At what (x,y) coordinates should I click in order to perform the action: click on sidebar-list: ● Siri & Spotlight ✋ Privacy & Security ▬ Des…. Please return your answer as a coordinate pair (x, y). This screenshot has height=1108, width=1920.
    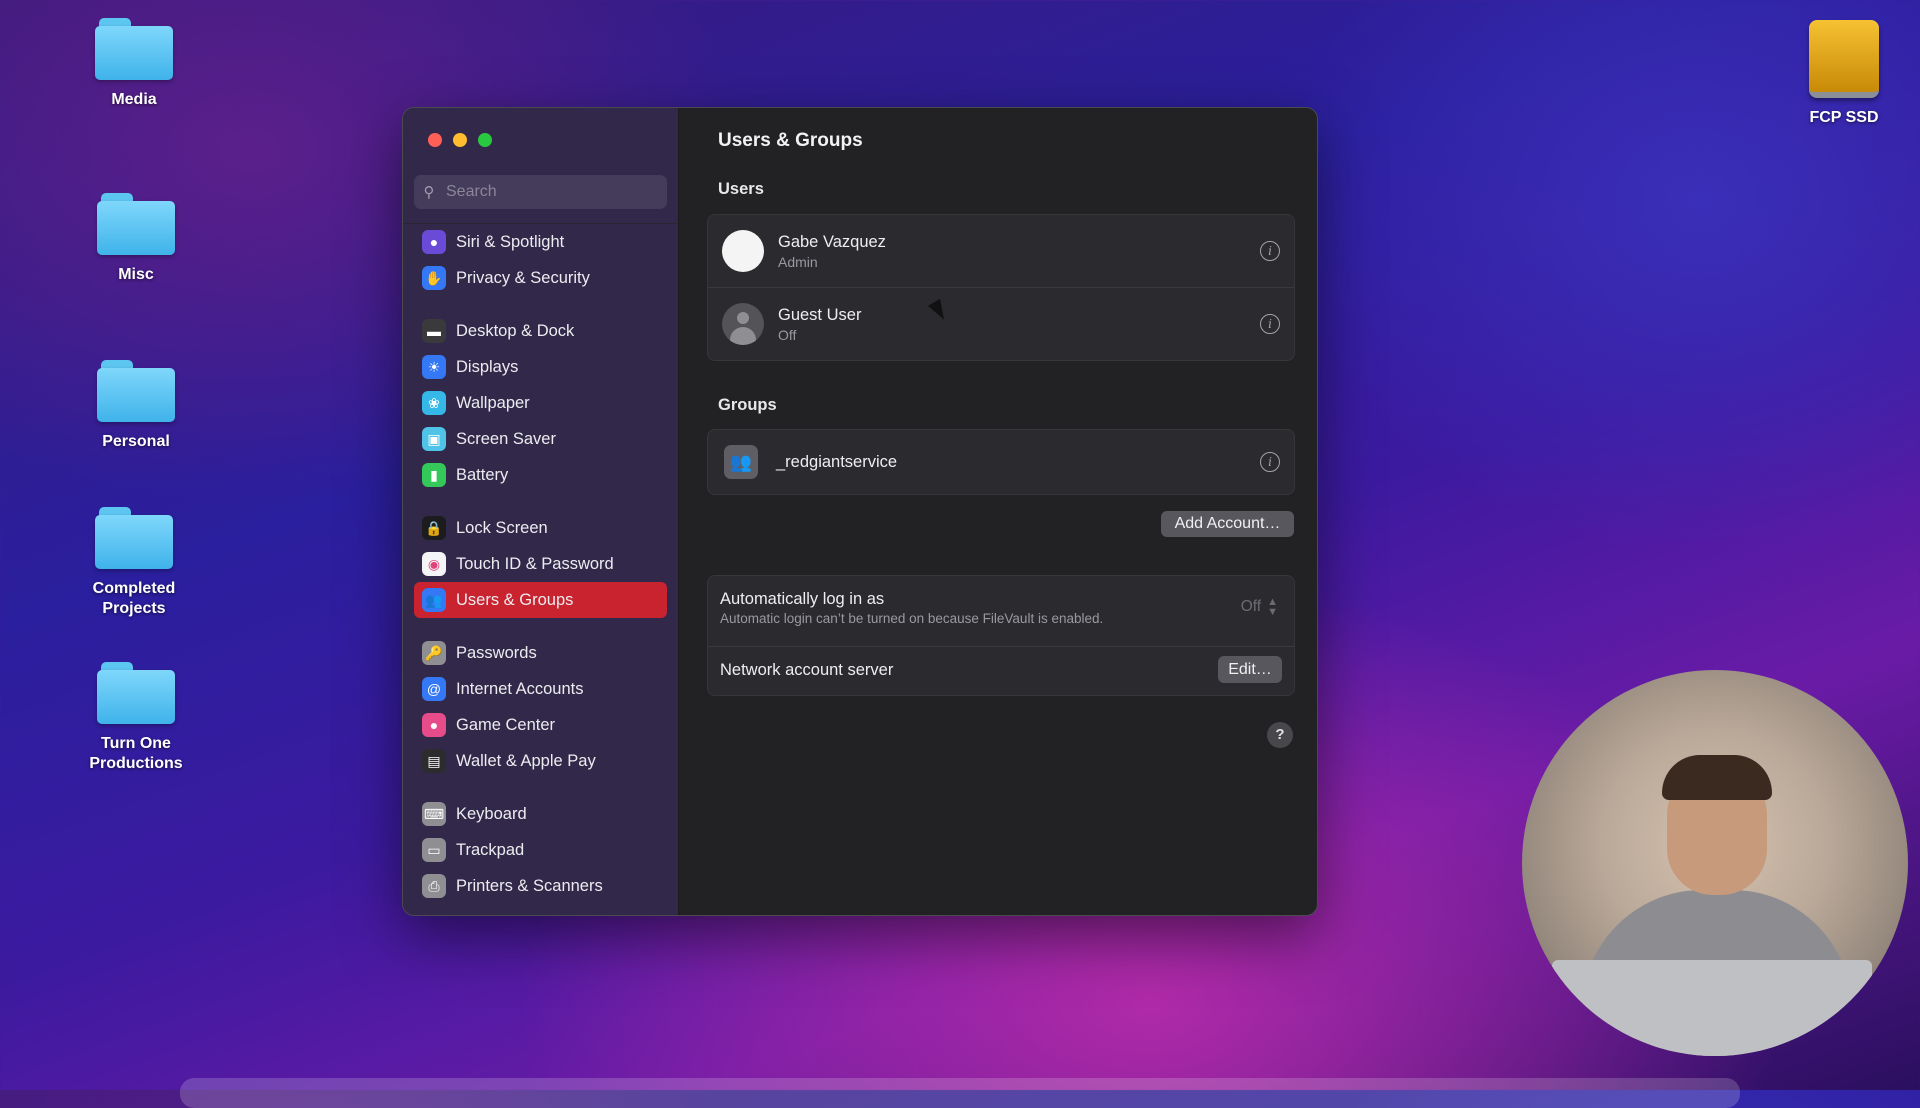
    Looking at the image, I should click on (540, 564).